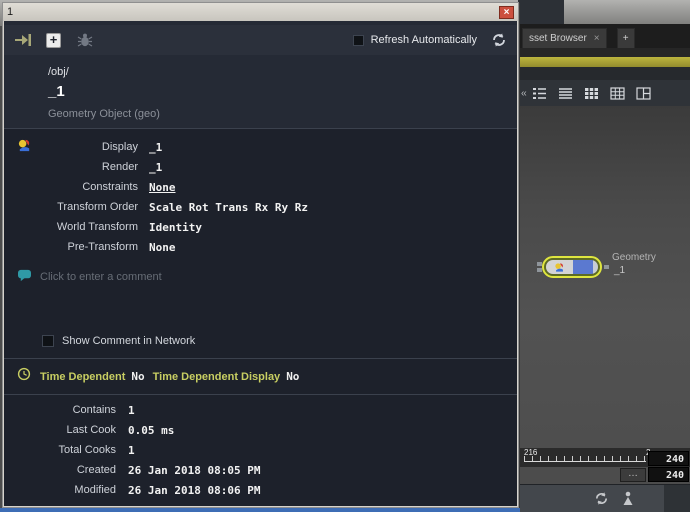 Image resolution: width=690 pixels, height=512 pixels. I want to click on node-type-subtitle: Geometry Object (geo), so click(104, 114).